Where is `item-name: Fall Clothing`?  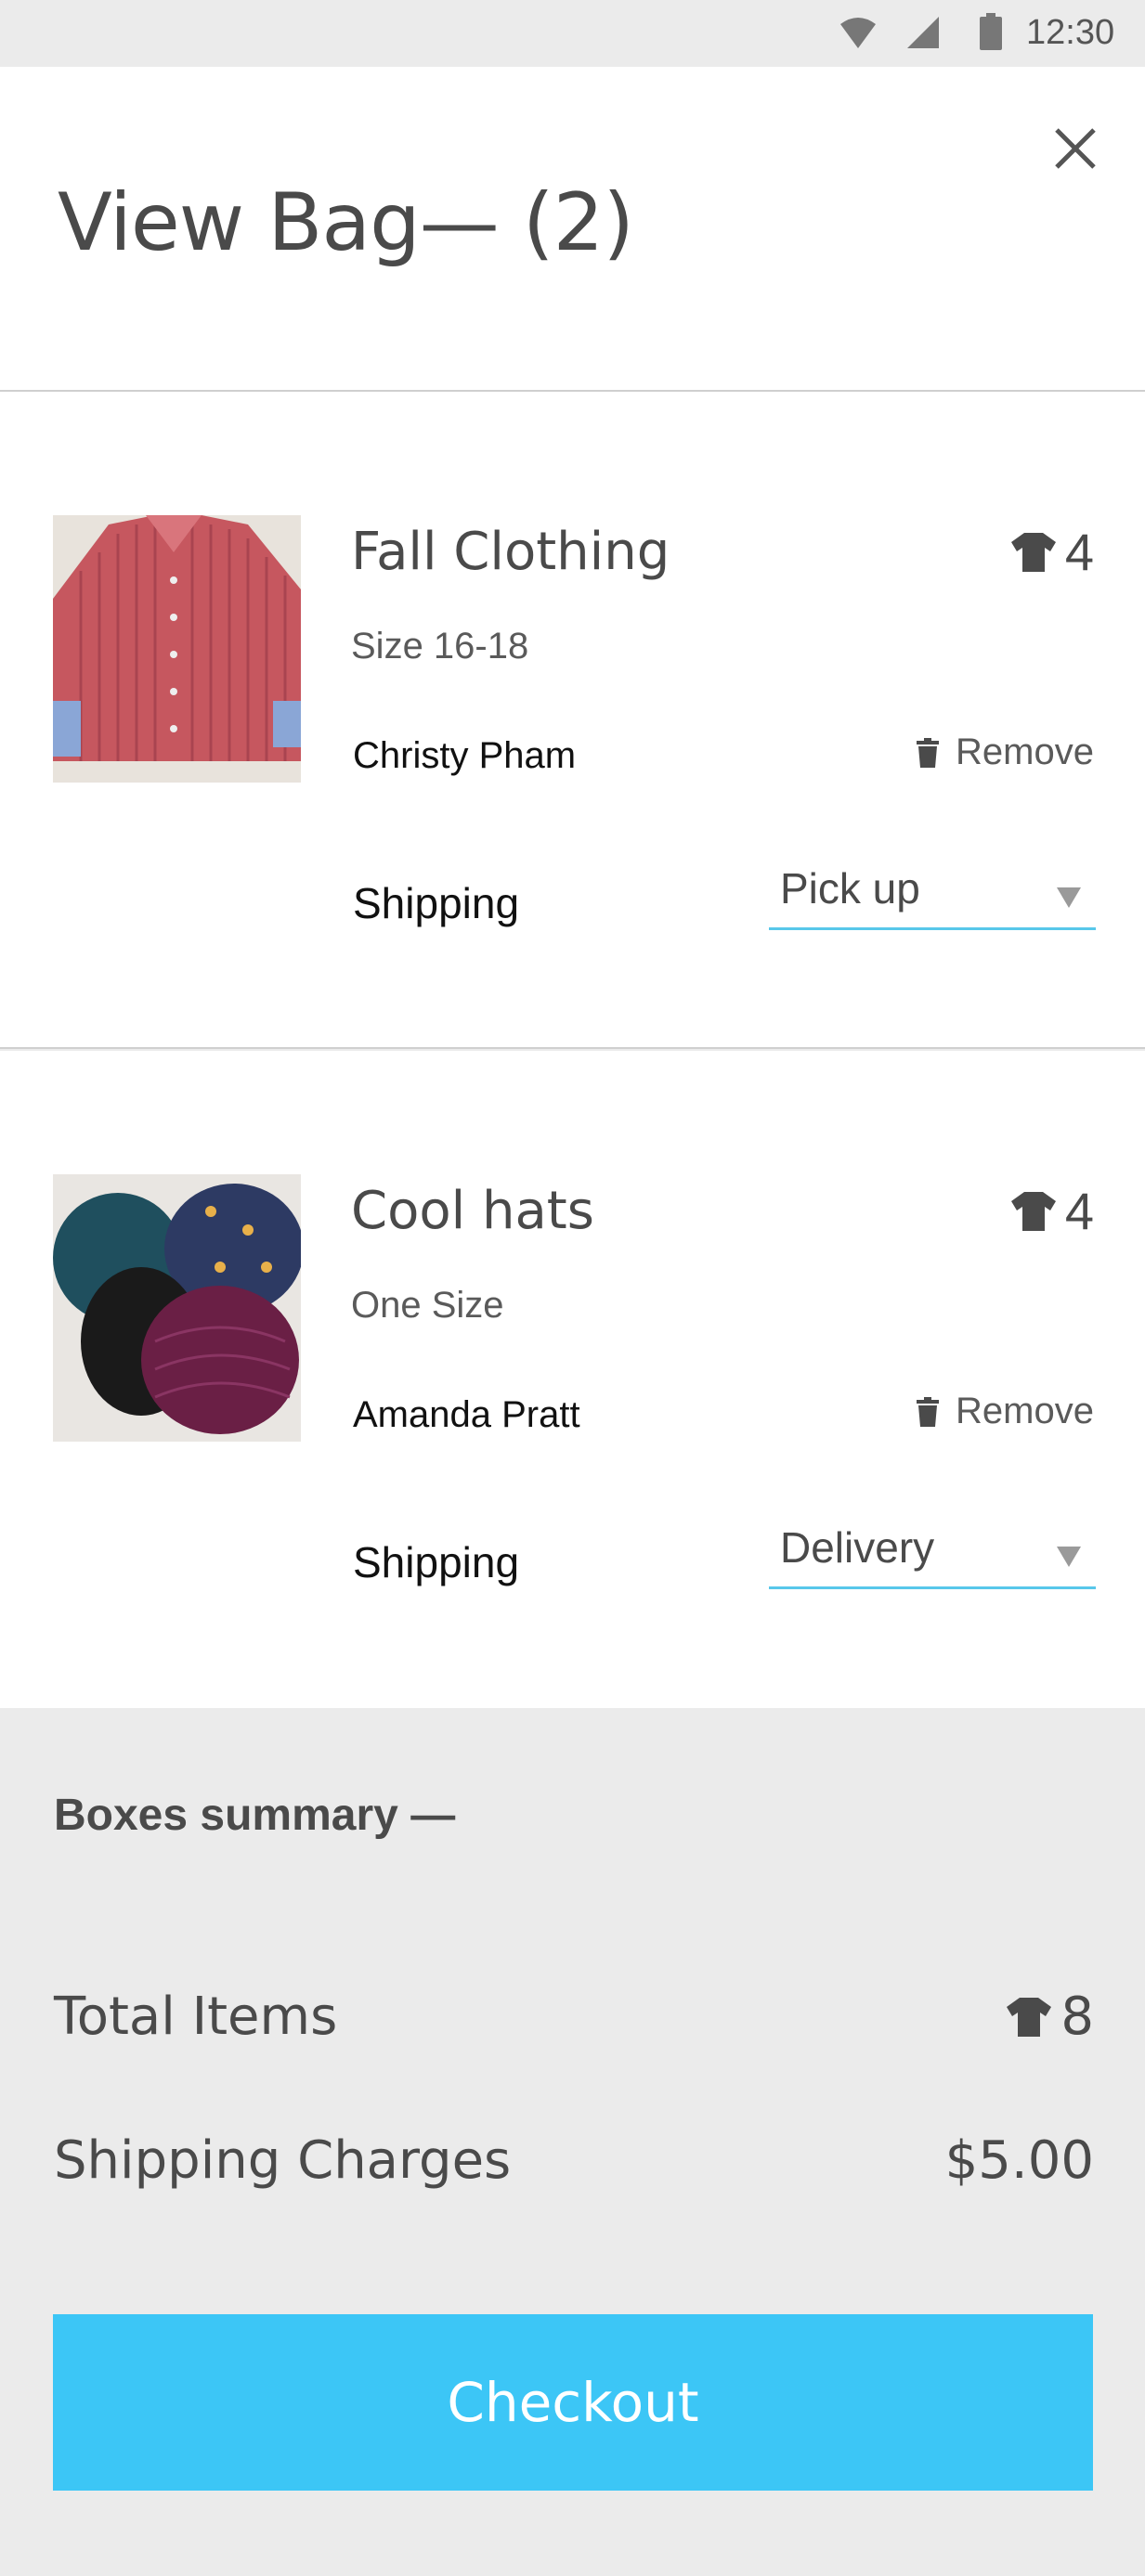
item-name: Fall Clothing is located at coordinates (511, 552).